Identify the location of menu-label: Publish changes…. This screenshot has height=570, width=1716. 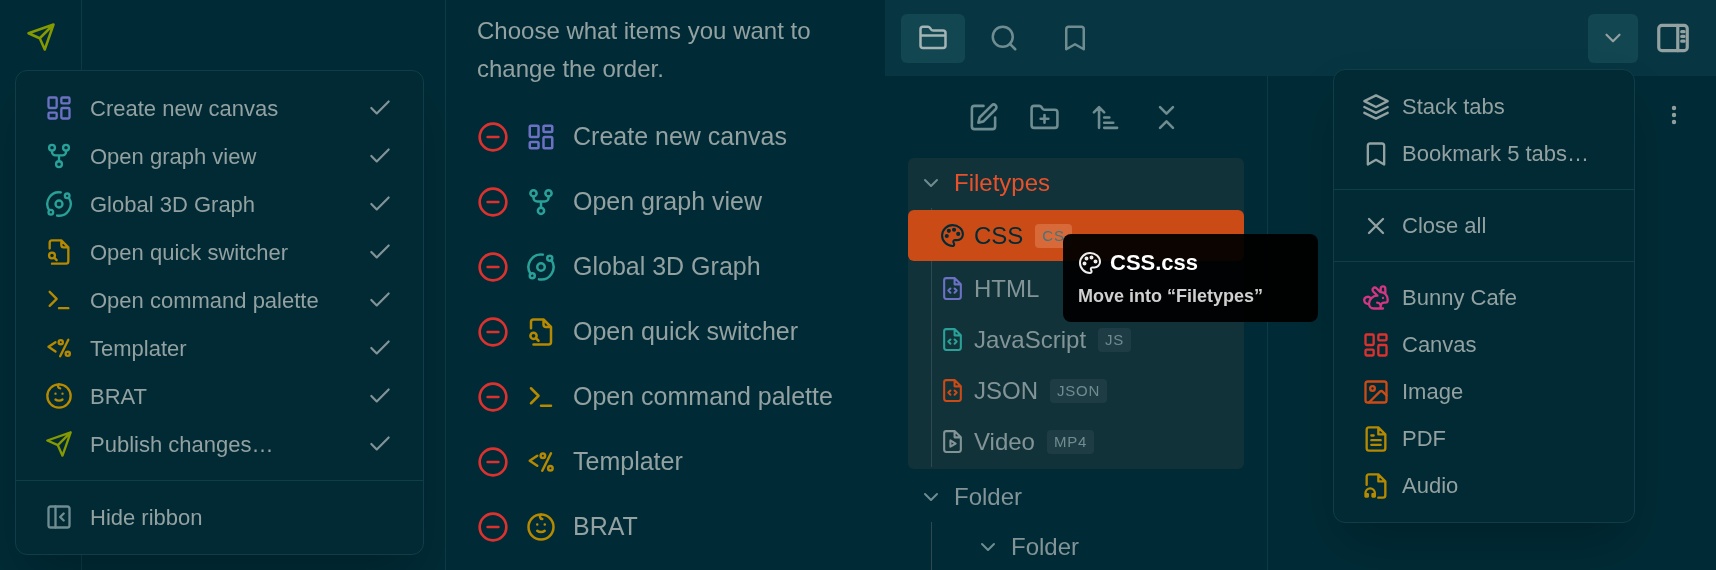
(182, 444).